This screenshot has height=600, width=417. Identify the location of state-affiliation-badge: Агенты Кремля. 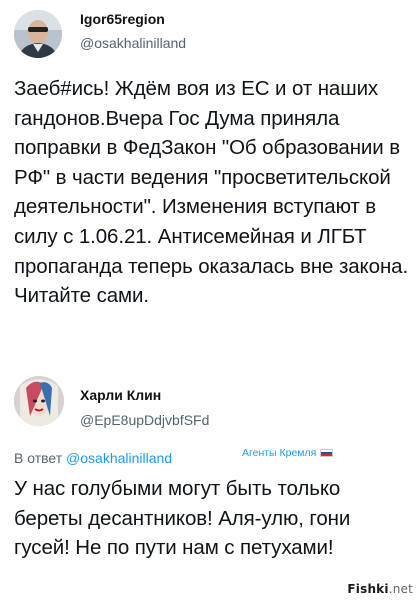
(288, 453).